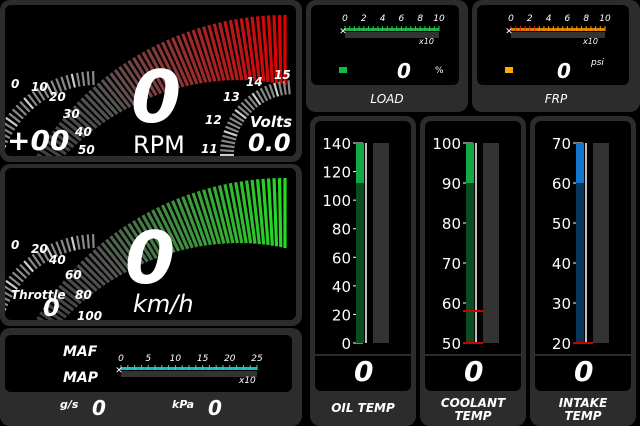 Image resolution: width=640 pixels, height=426 pixels. What do you see at coordinates (73, 275) in the screenshot?
I see `speed-scale-label-60: 60` at bounding box center [73, 275].